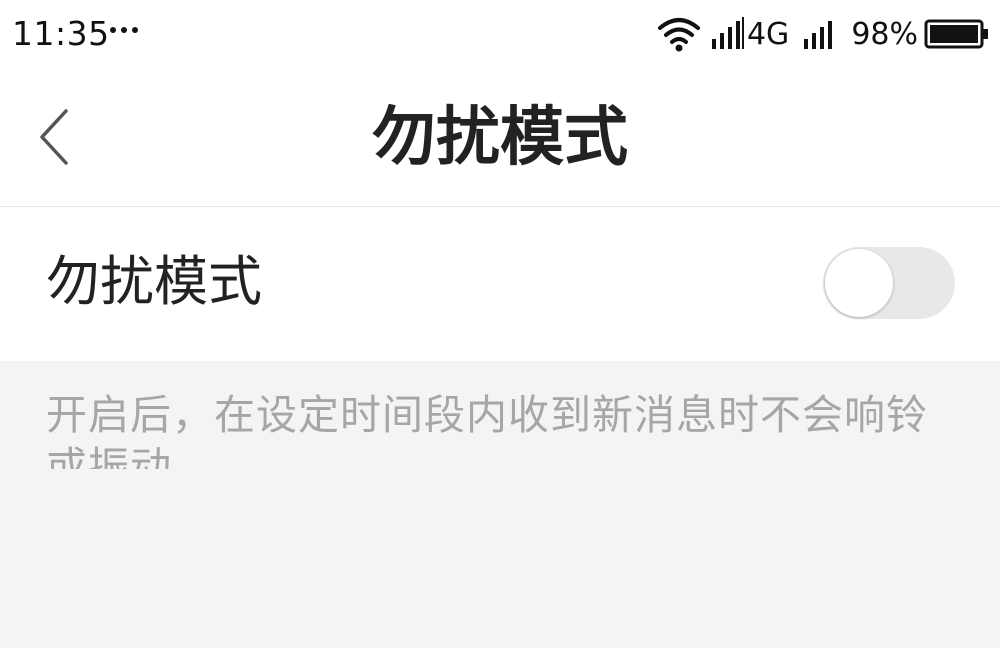  Describe the element at coordinates (500, 36) in the screenshot. I see `status-bar: 11:35 4G 98%` at that location.